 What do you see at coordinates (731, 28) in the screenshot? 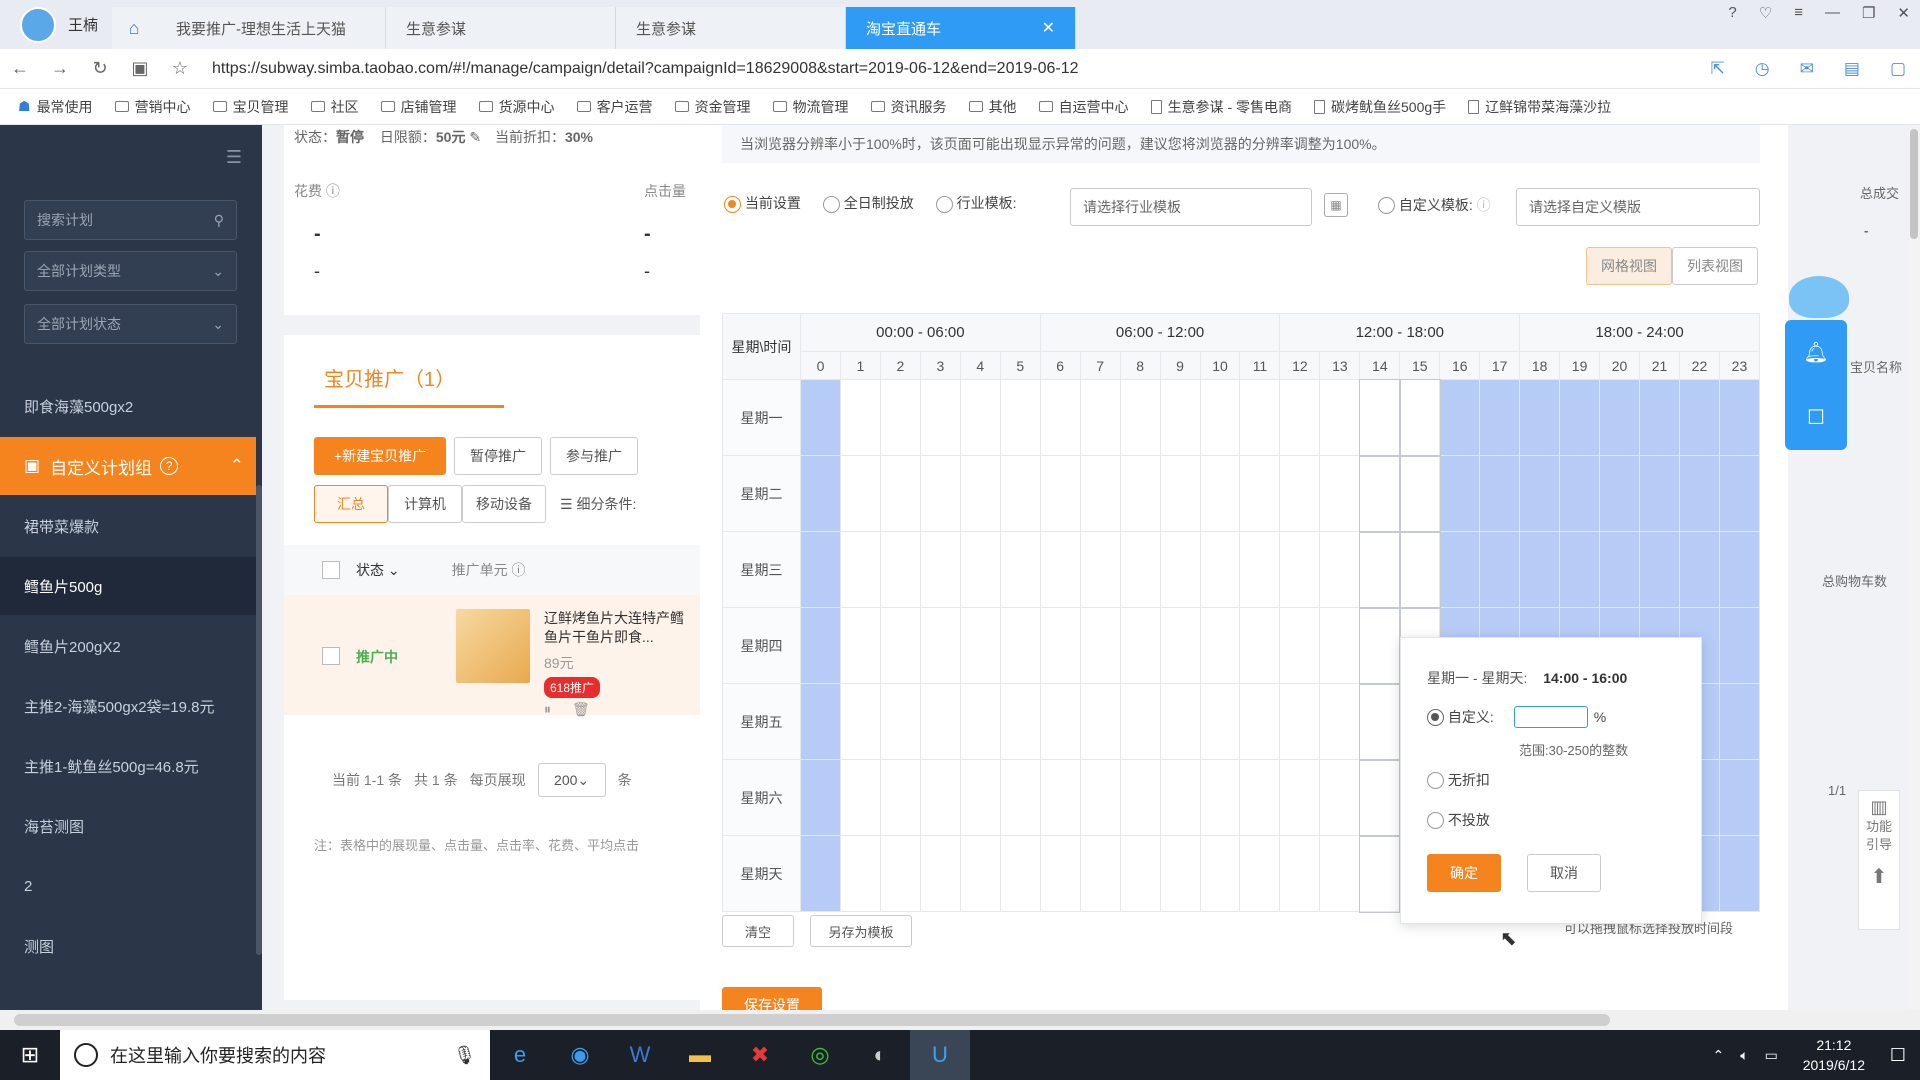
I see `tab-3: 生意参谋` at bounding box center [731, 28].